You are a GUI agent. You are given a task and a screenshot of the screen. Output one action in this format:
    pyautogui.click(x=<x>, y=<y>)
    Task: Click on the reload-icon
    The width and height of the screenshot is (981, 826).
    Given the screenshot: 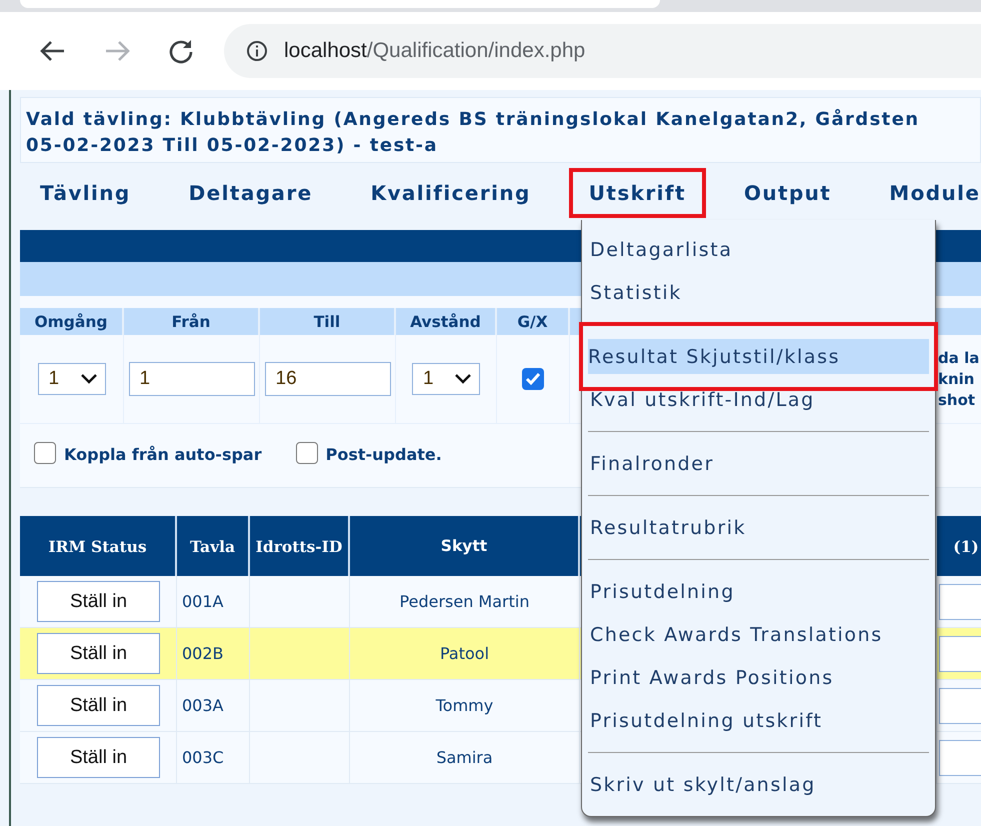 What is the action you would take?
    pyautogui.click(x=181, y=51)
    